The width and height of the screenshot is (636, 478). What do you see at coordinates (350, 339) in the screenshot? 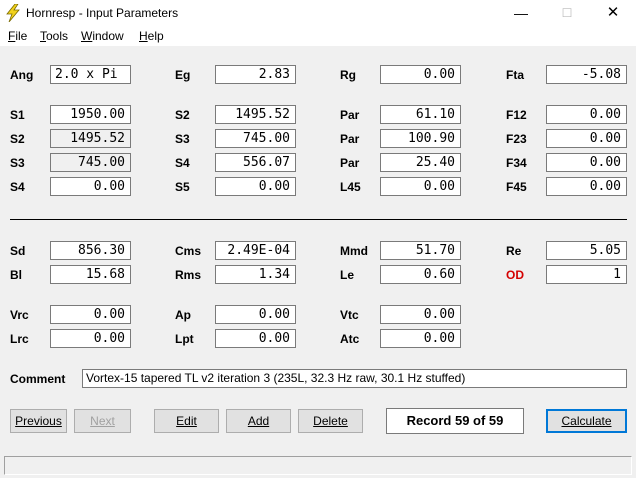
I see `atc-label: Atc` at bounding box center [350, 339].